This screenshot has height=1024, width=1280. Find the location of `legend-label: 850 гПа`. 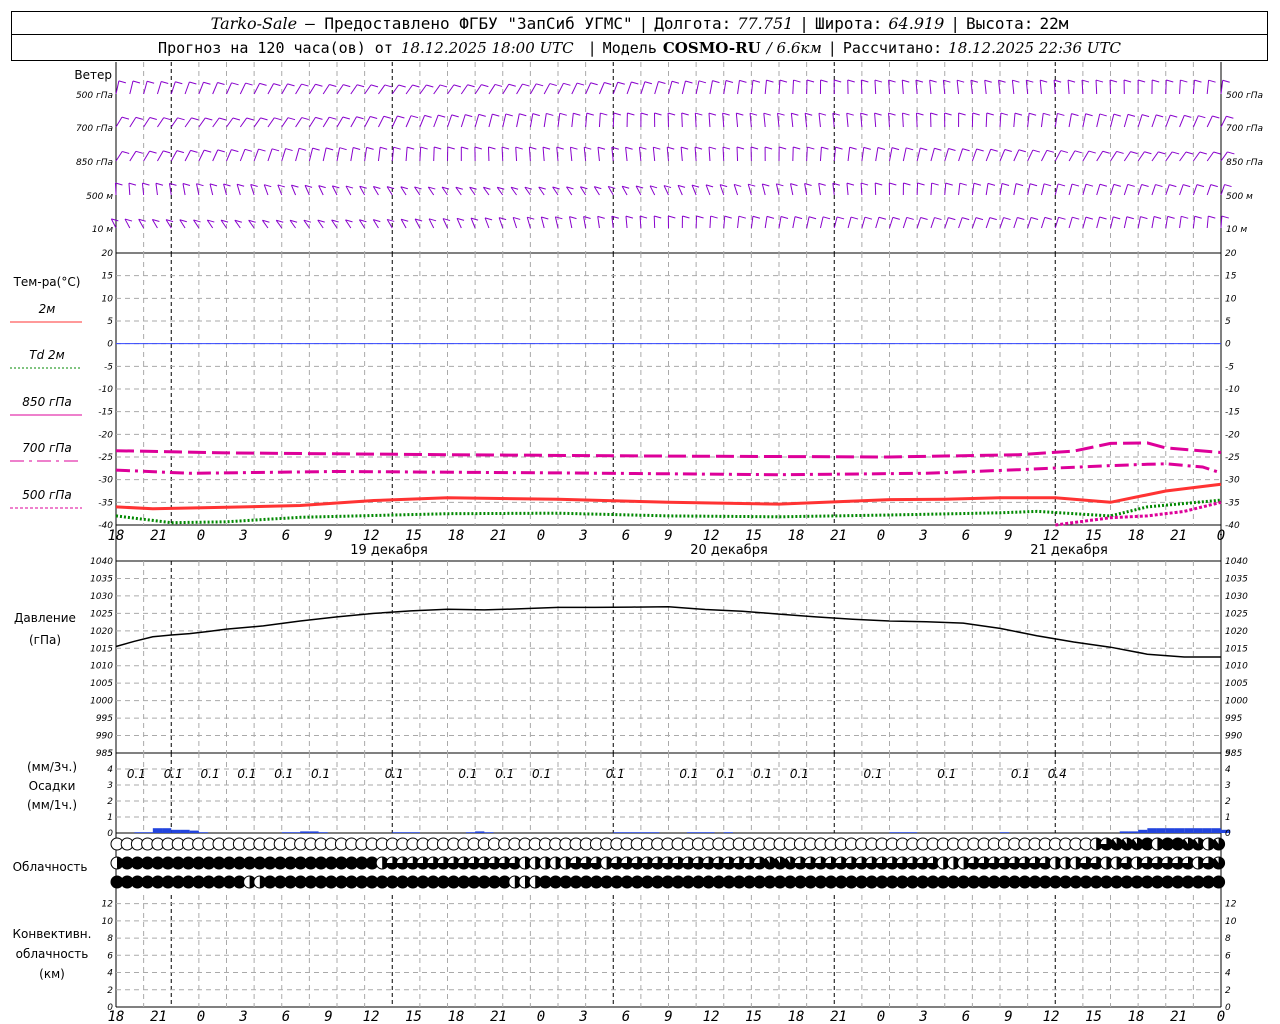

legend-label: 850 гПа is located at coordinates (46, 402).